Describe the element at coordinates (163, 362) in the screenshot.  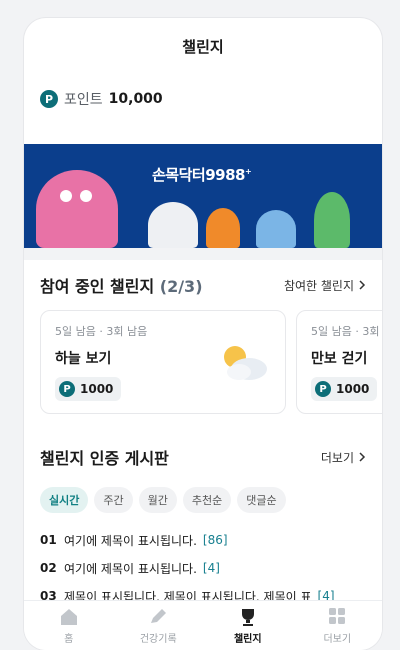
I see `challenge-card: 5일 남음 · 3회 남음 하늘 보기 P 1000` at that location.